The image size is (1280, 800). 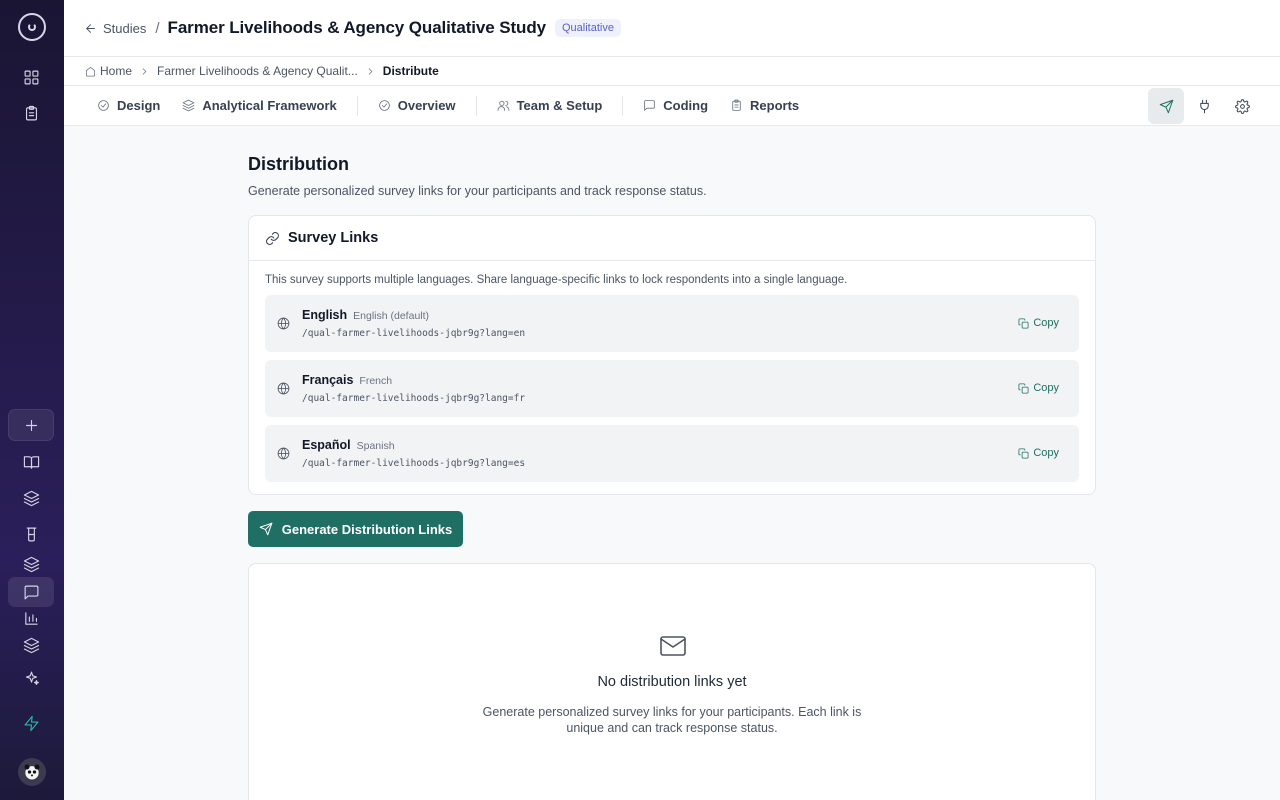 I want to click on add-button, so click(x=31, y=425).